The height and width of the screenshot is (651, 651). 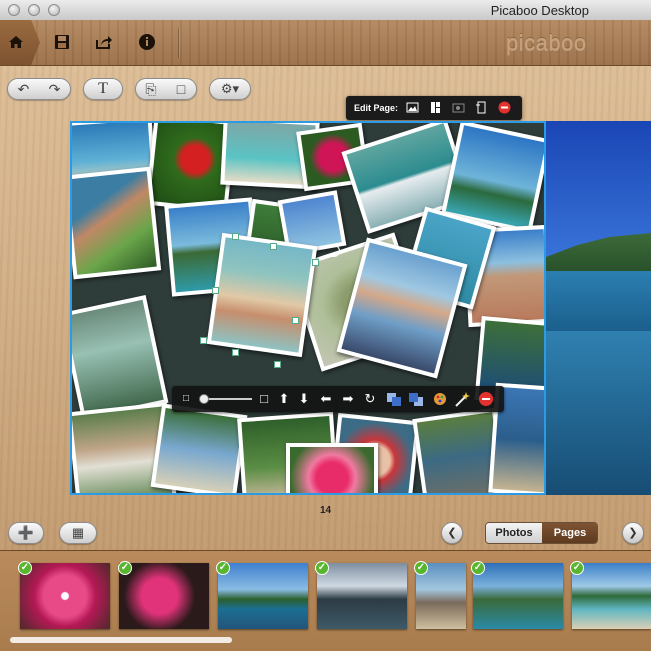 What do you see at coordinates (326, 399) in the screenshot?
I see `move-left-icon: ⬅` at bounding box center [326, 399].